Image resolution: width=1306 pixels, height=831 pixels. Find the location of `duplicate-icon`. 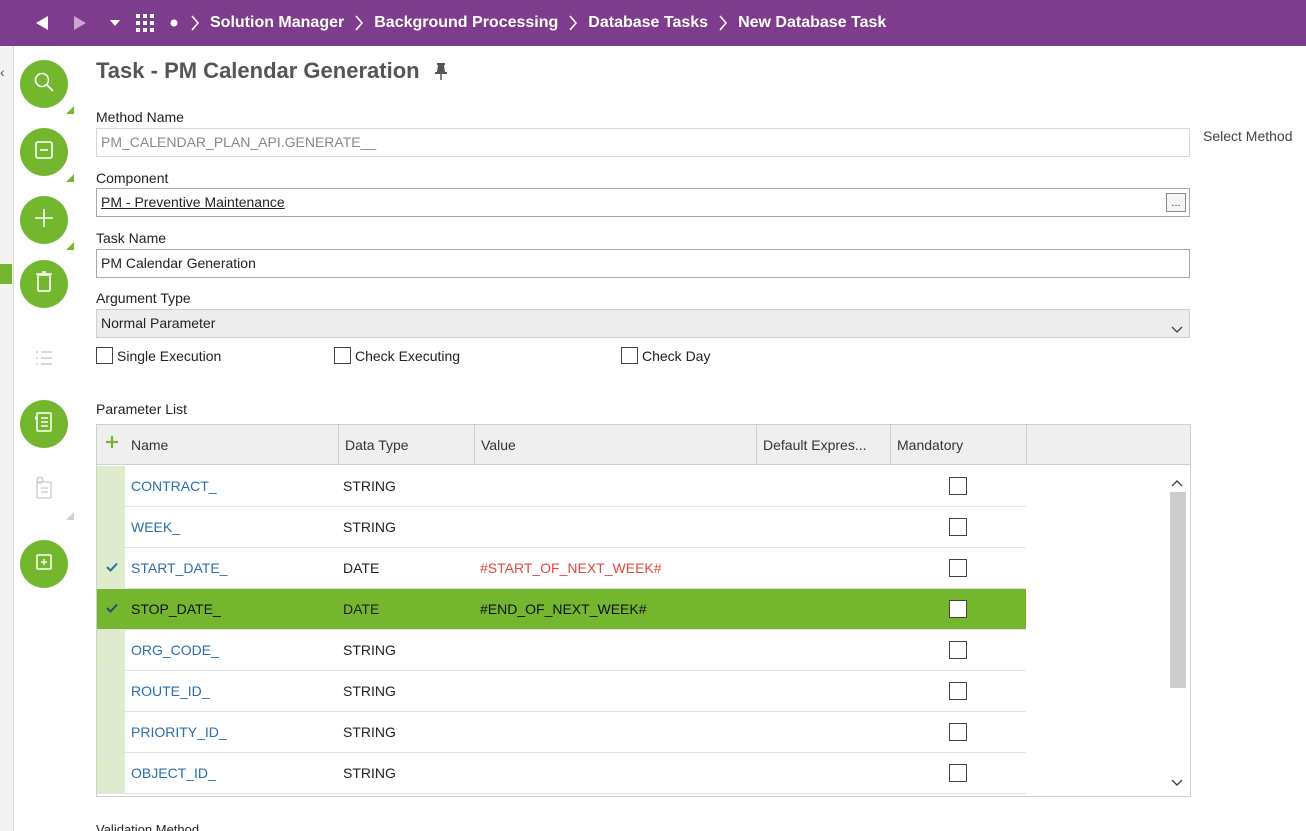

duplicate-icon is located at coordinates (44, 564).